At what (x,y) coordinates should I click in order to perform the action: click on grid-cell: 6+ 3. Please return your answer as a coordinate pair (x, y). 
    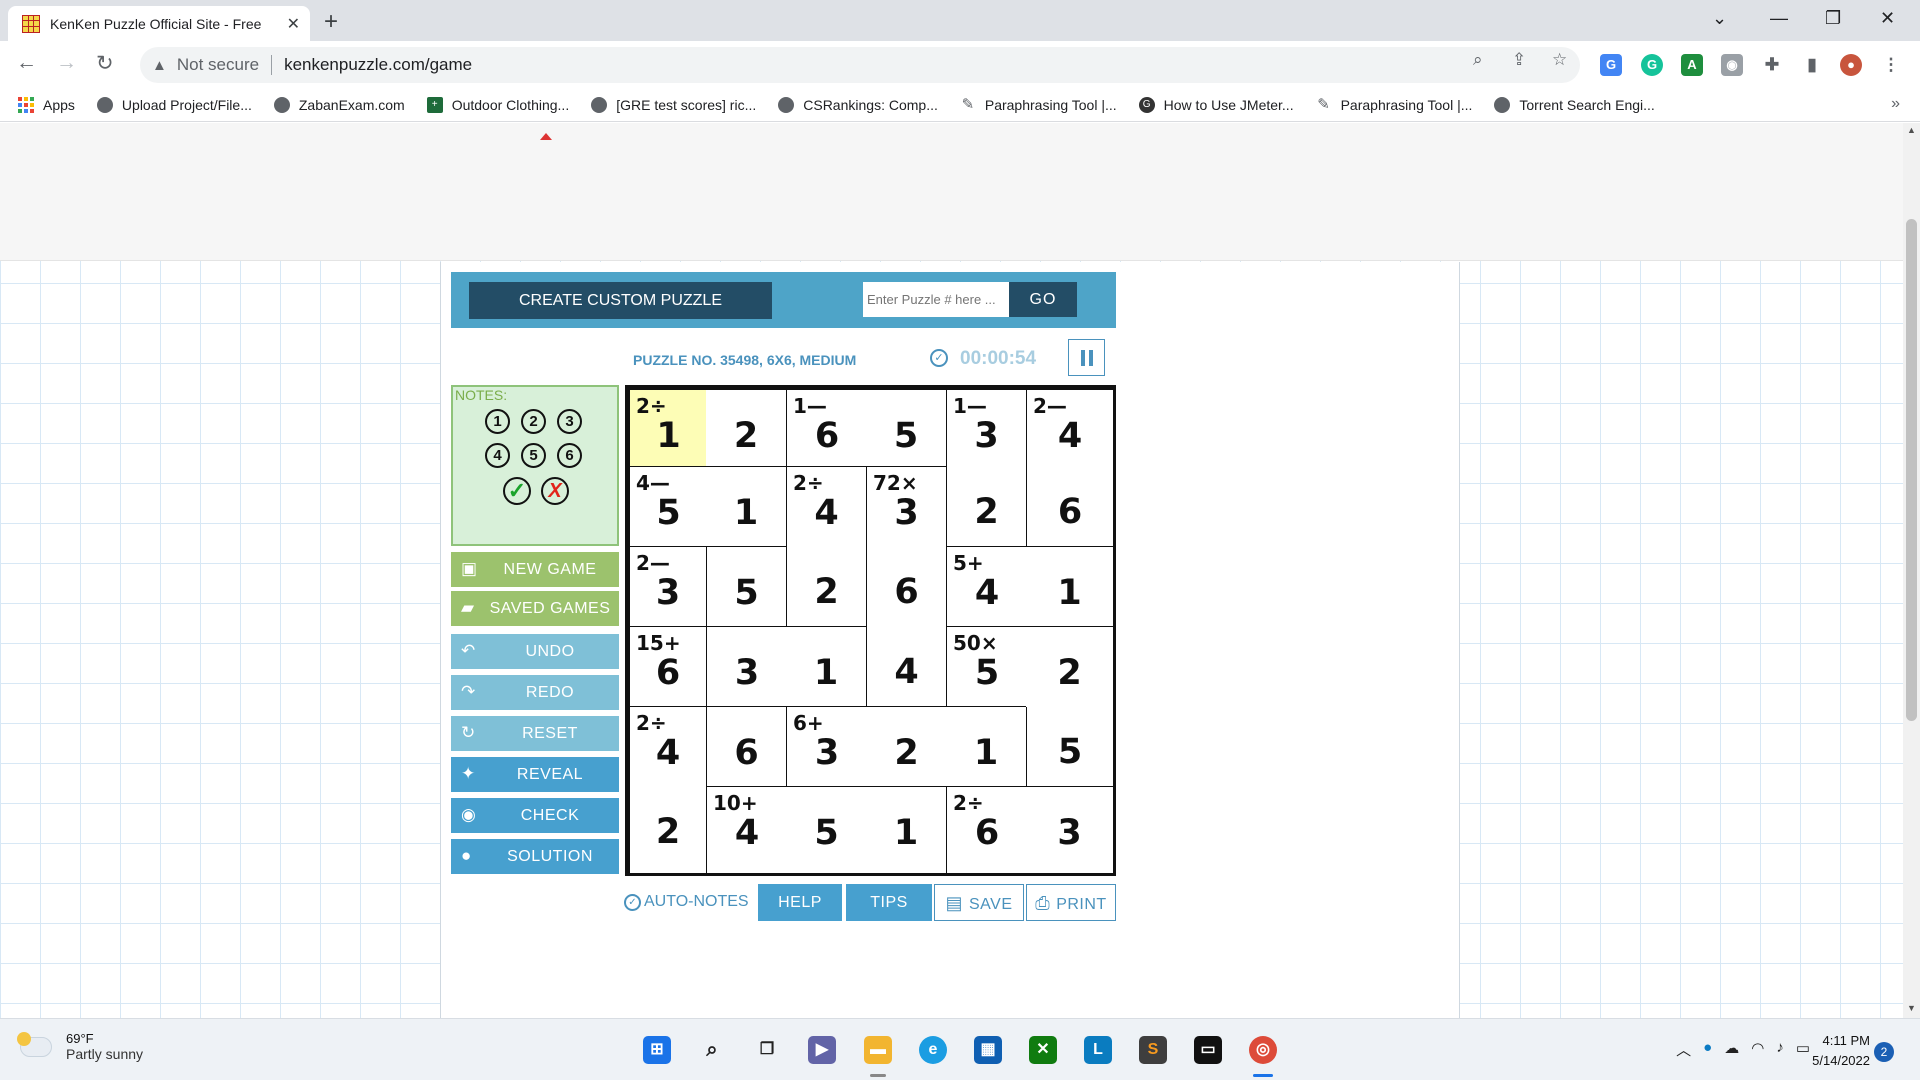
    Looking at the image, I should click on (827, 746).